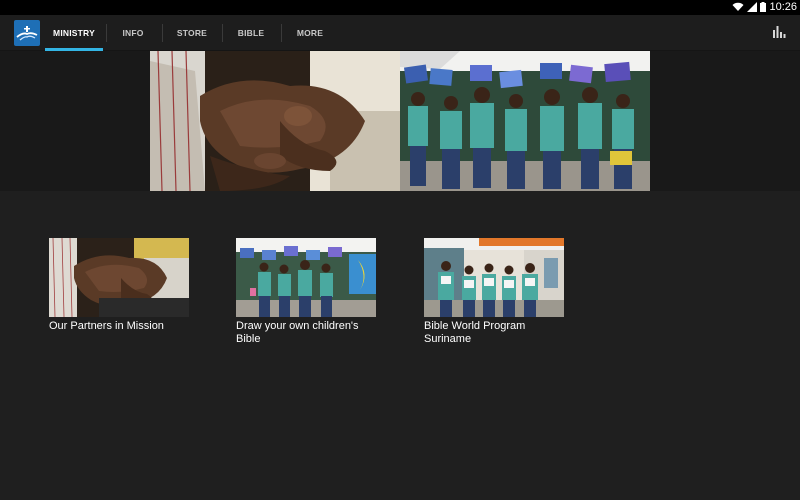 This screenshot has height=500, width=800. I want to click on tab-label: INFO, so click(133, 33).